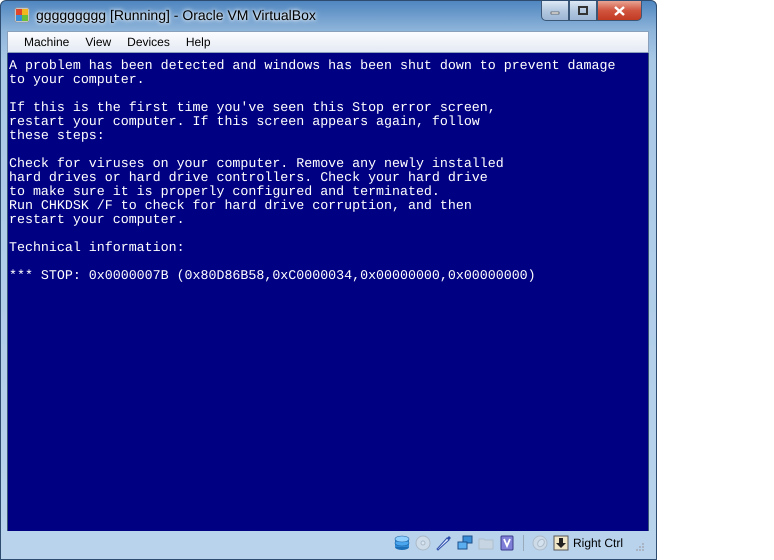  Describe the element at coordinates (273, 276) in the screenshot. I see `error-paragraph: *** STOP: 0x0000007B (0x80D86B58,0xC0000034,0x00000000,0x00000000)` at that location.